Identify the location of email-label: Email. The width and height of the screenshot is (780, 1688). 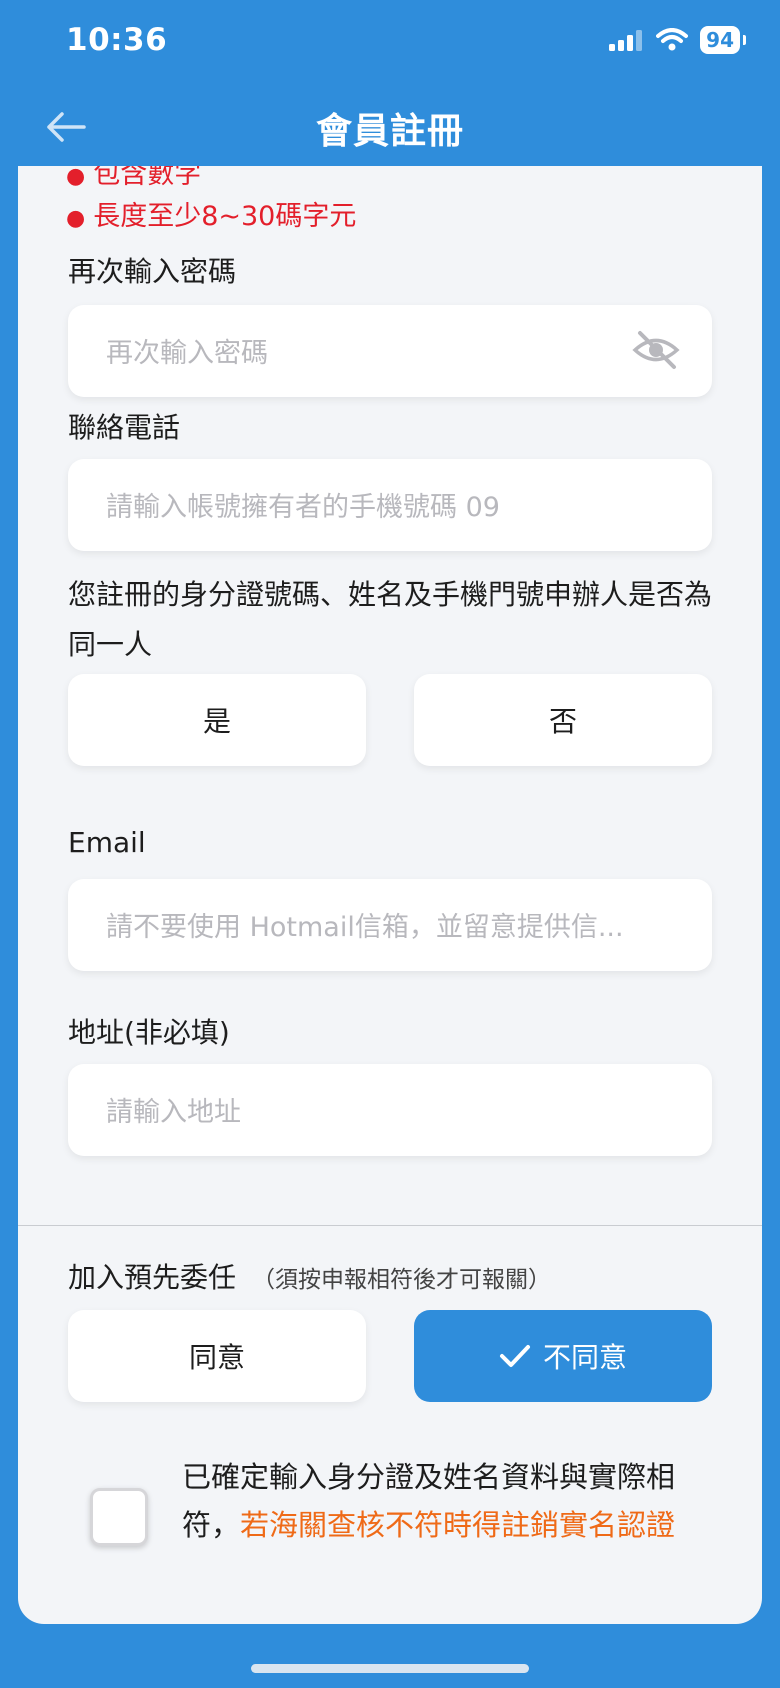
(107, 842).